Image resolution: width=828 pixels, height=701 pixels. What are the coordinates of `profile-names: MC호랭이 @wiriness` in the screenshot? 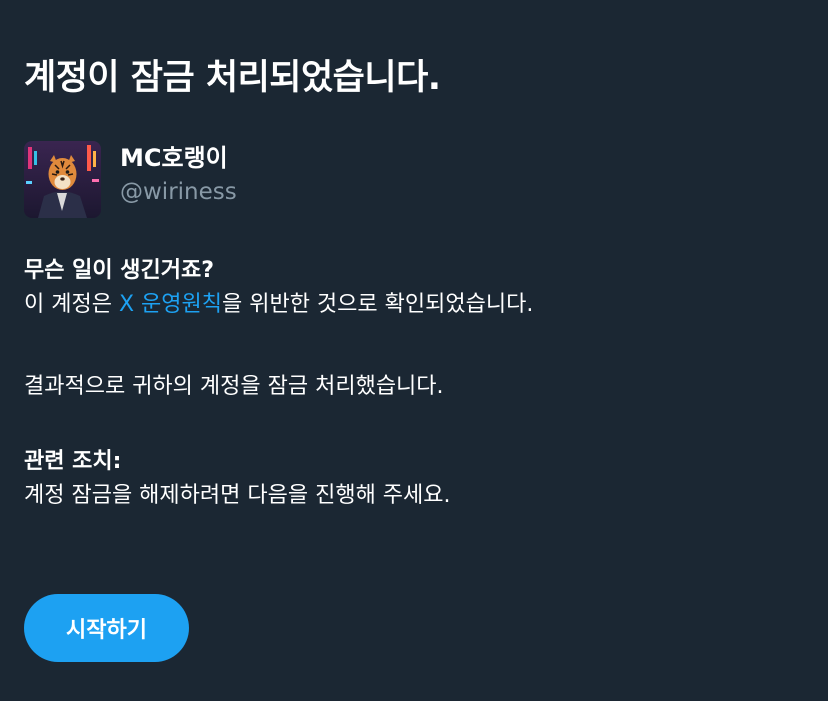 It's located at (178, 175).